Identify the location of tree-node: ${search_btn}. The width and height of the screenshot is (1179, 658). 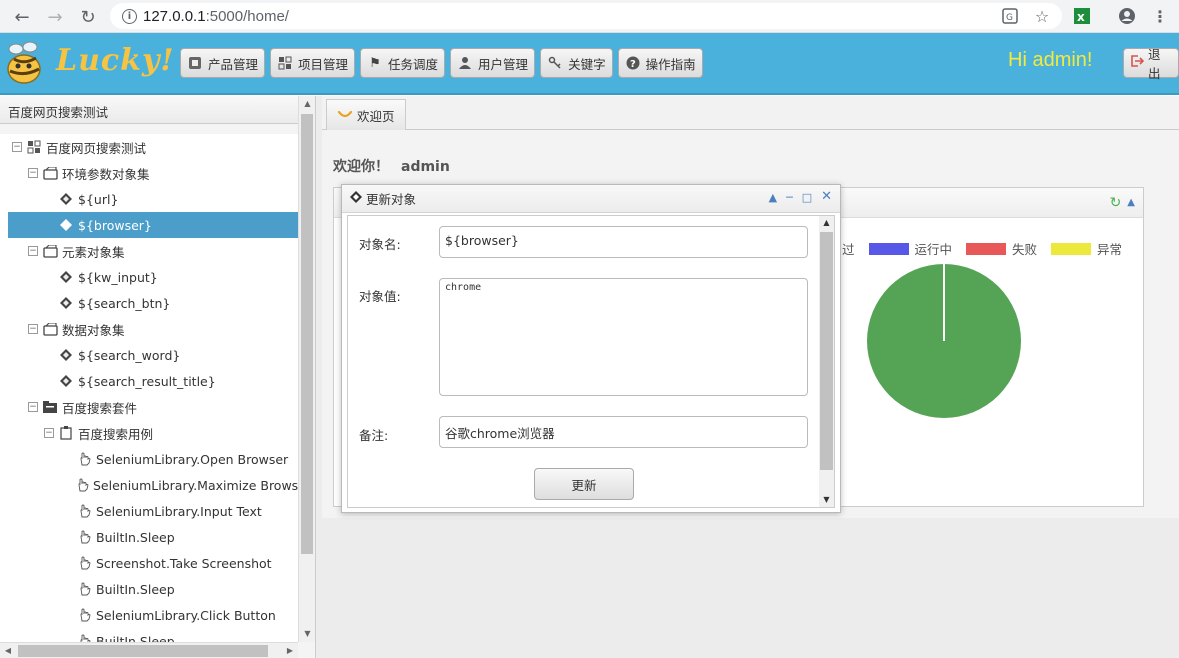
(153, 303).